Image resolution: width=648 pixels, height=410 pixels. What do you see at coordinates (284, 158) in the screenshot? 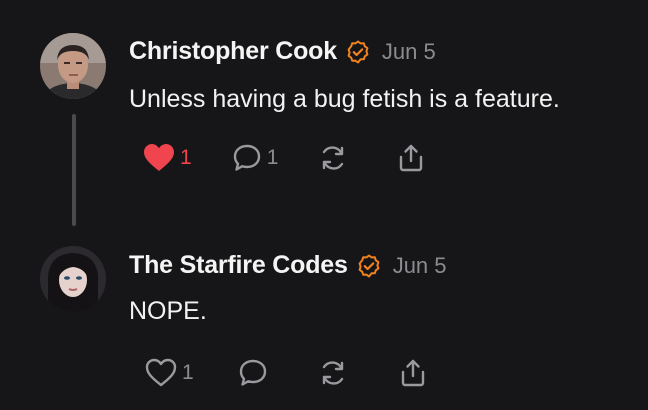
I see `post-actions: 1 1` at bounding box center [284, 158].